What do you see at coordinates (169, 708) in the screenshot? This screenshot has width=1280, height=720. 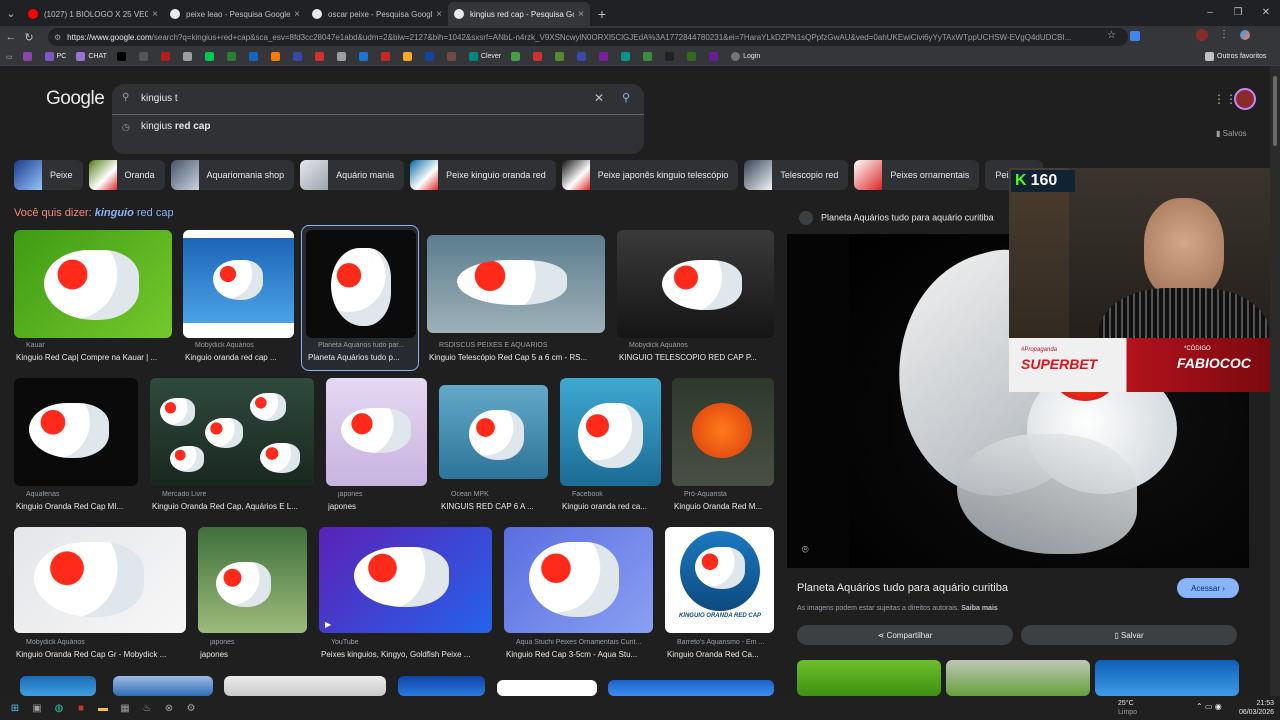 I see `xbox-icon: ⊗` at bounding box center [169, 708].